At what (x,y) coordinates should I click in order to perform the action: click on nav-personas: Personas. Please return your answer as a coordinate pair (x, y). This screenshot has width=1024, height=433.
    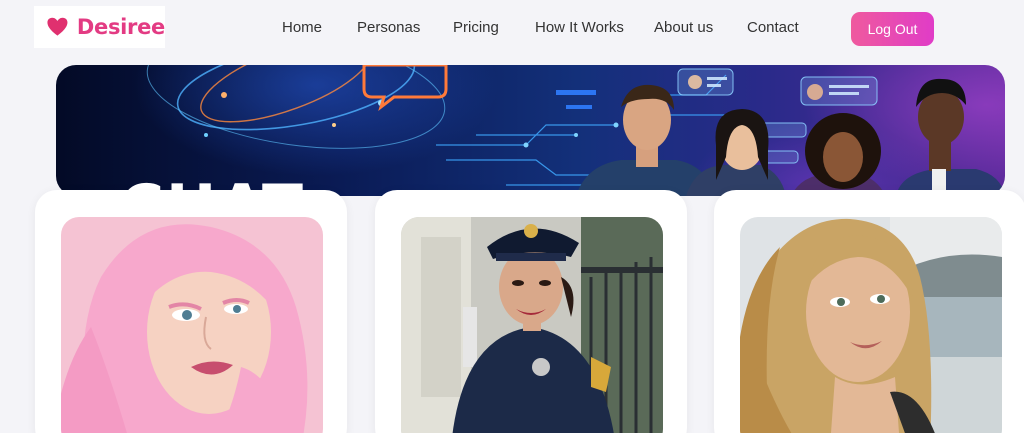
    Looking at the image, I should click on (388, 27).